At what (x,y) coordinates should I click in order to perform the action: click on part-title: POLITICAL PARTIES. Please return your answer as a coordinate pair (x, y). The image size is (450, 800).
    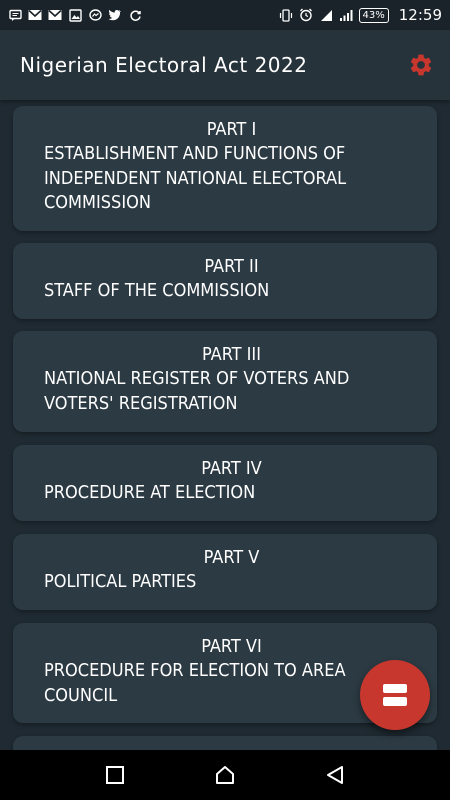
    Looking at the image, I should click on (120, 581).